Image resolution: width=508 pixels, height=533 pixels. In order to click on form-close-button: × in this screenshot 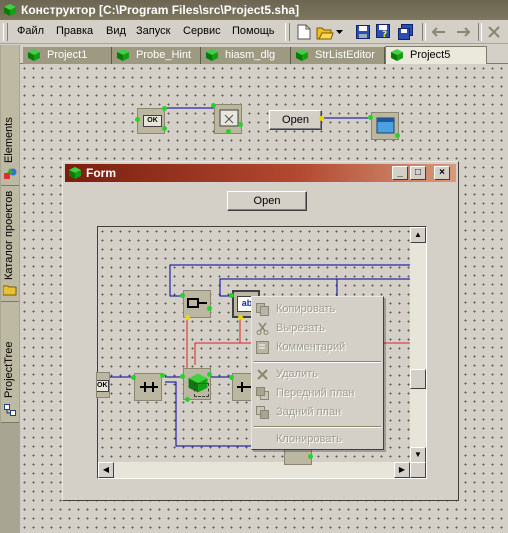, I will do `click(442, 173)`.